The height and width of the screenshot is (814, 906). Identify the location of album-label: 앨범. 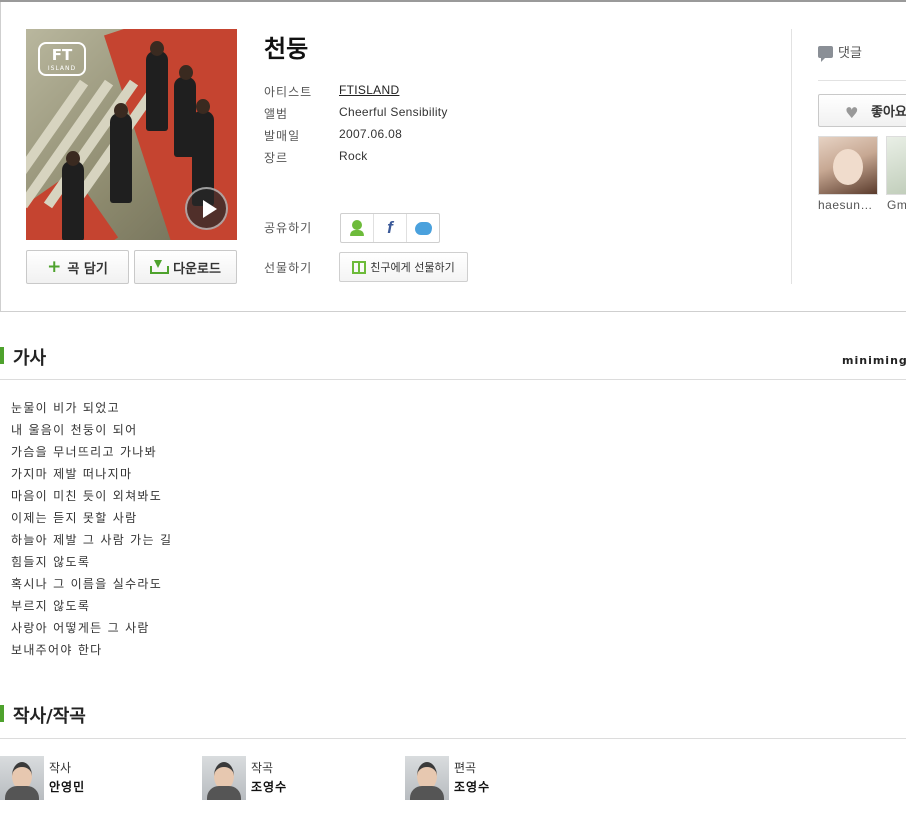
(276, 114).